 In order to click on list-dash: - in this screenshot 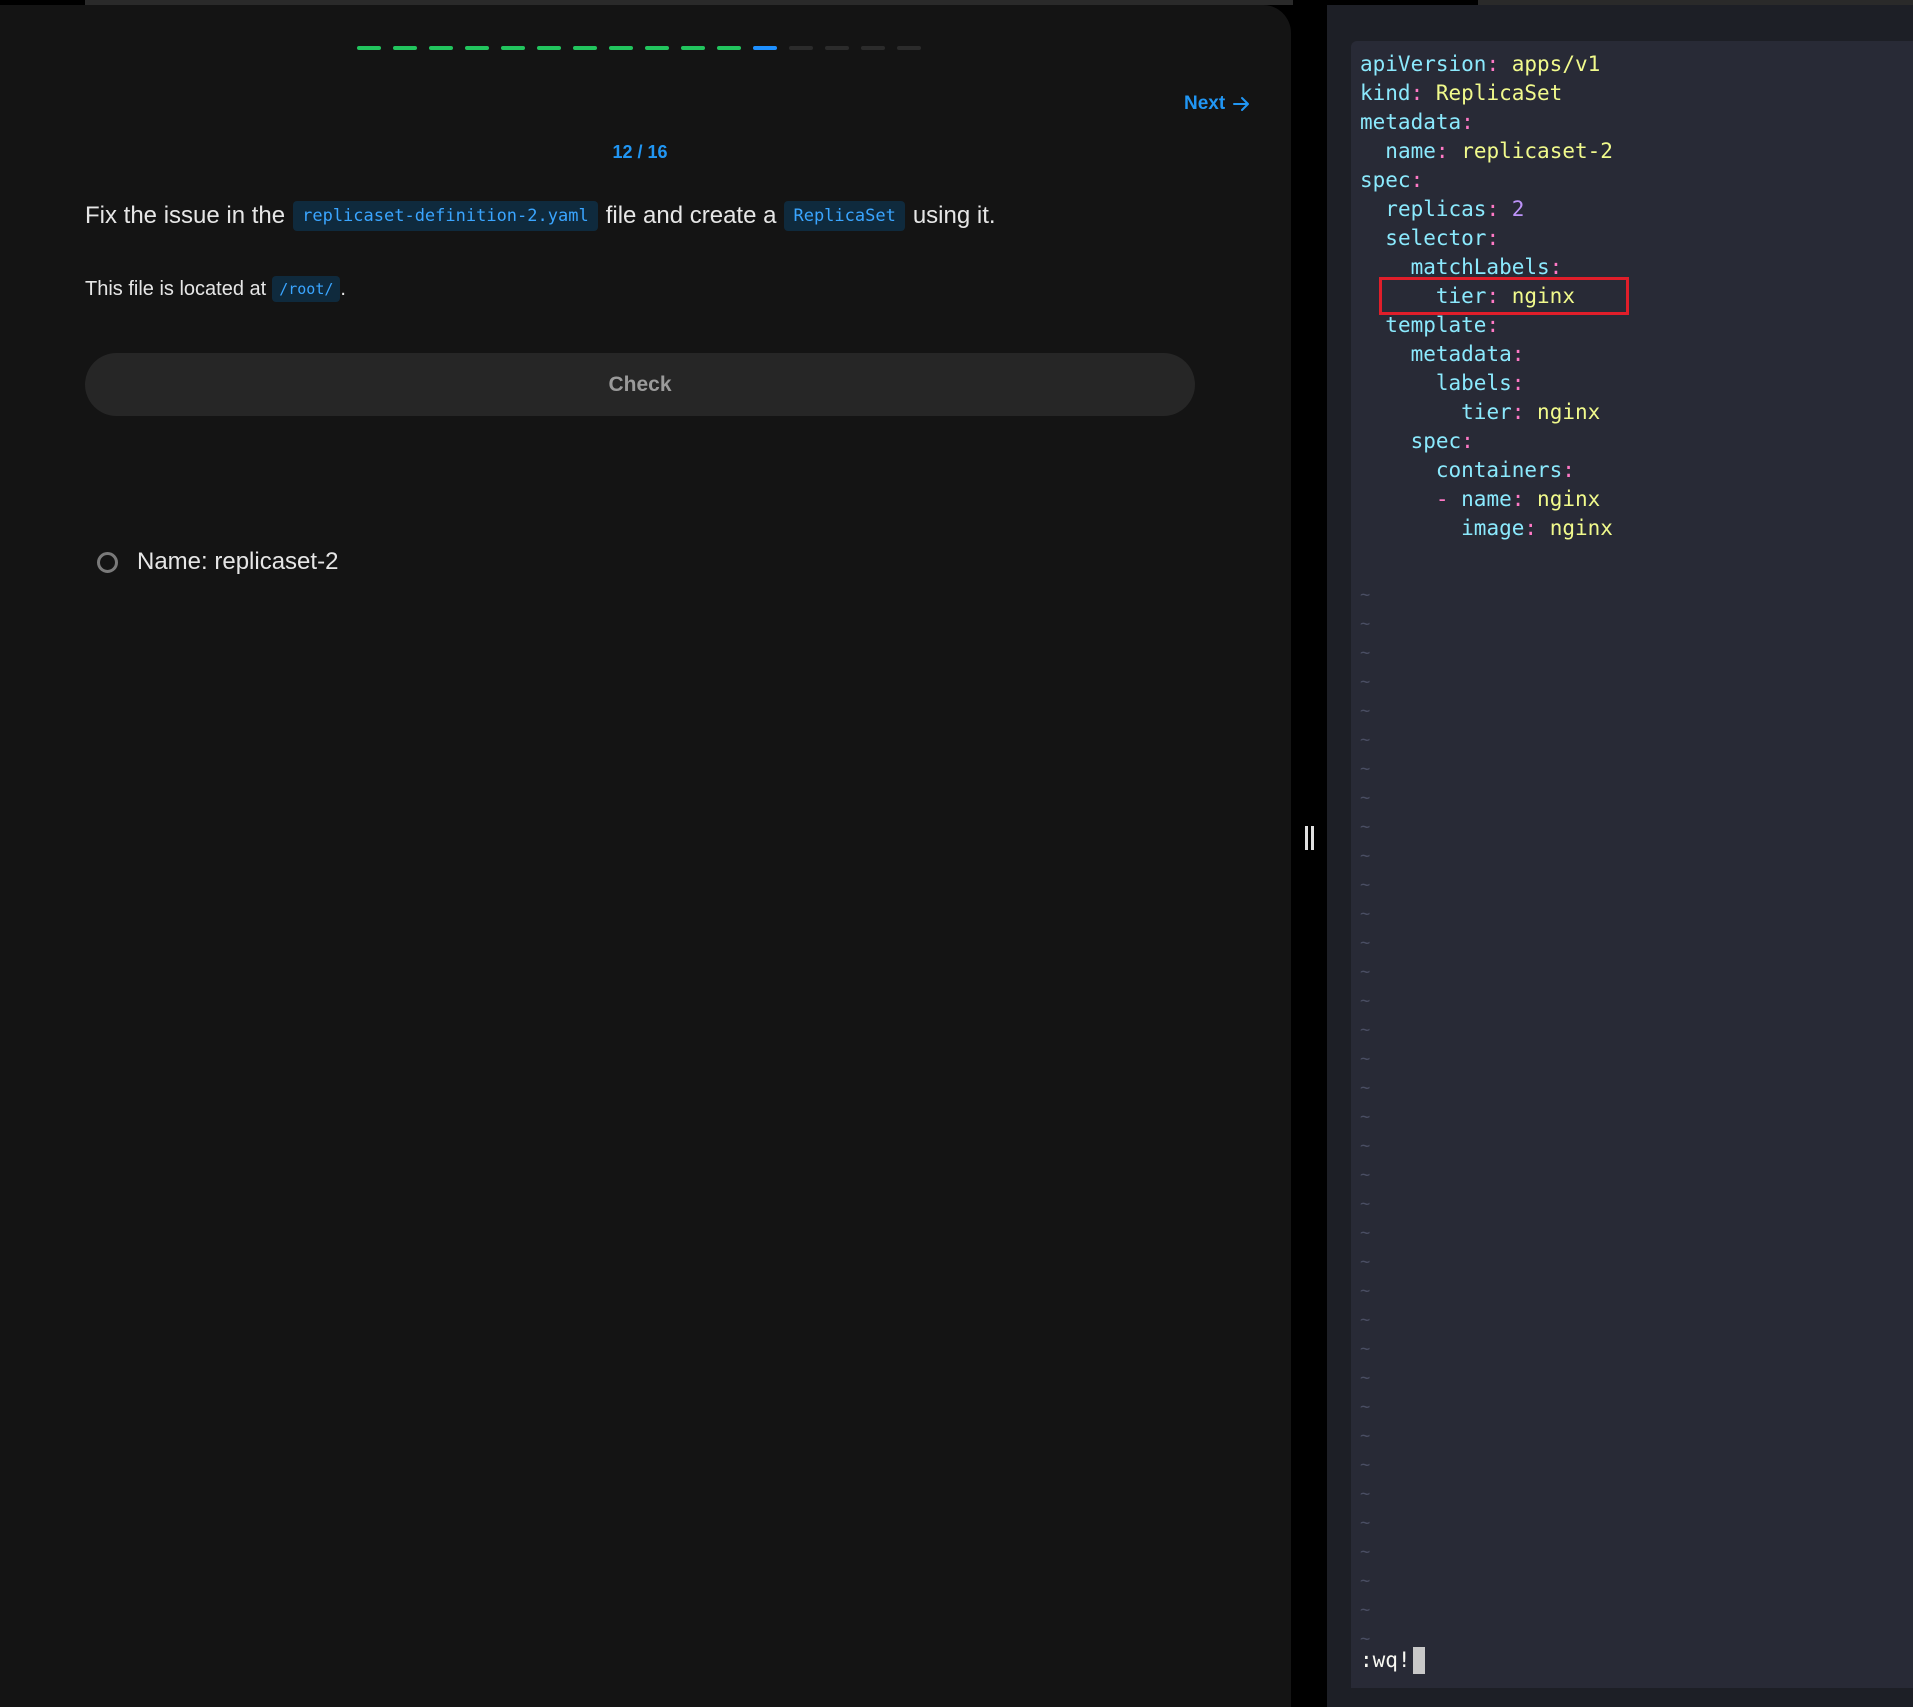, I will do `click(1448, 499)`.